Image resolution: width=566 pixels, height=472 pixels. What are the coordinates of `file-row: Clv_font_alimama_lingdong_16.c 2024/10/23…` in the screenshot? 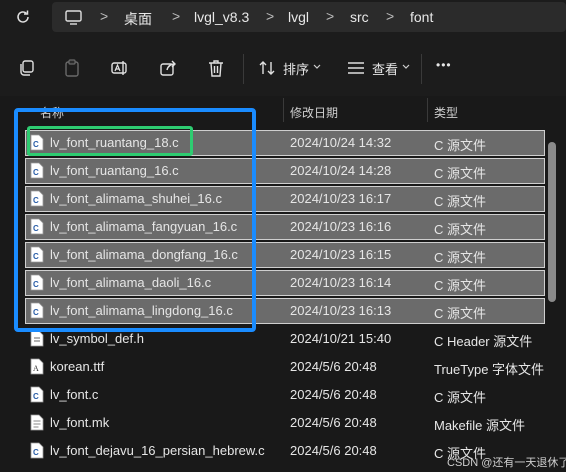 It's located at (285, 311).